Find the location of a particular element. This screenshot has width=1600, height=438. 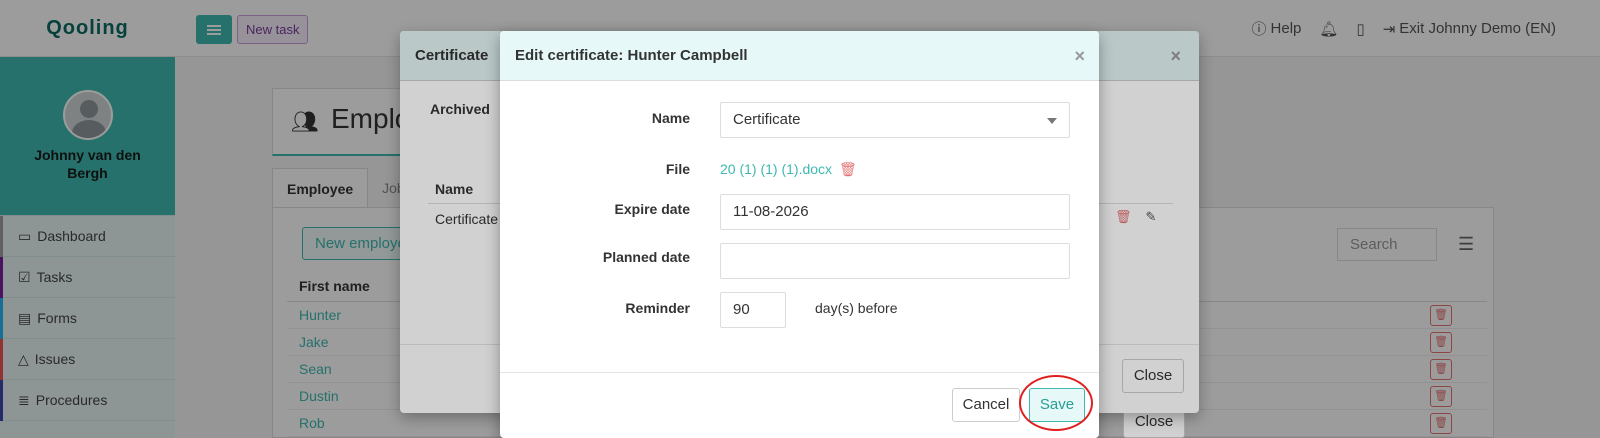

close-icon: × is located at coordinates (1079, 56).